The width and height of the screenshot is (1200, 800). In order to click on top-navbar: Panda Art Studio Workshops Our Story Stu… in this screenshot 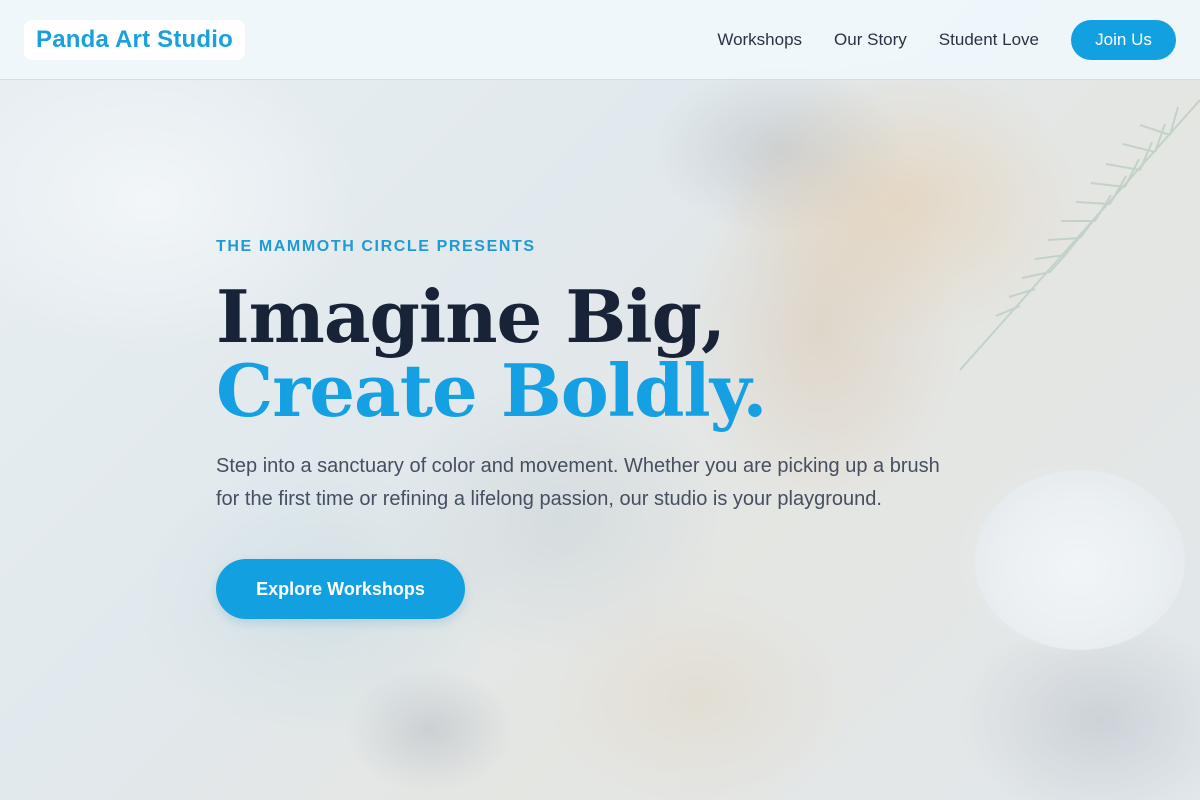, I will do `click(600, 40)`.